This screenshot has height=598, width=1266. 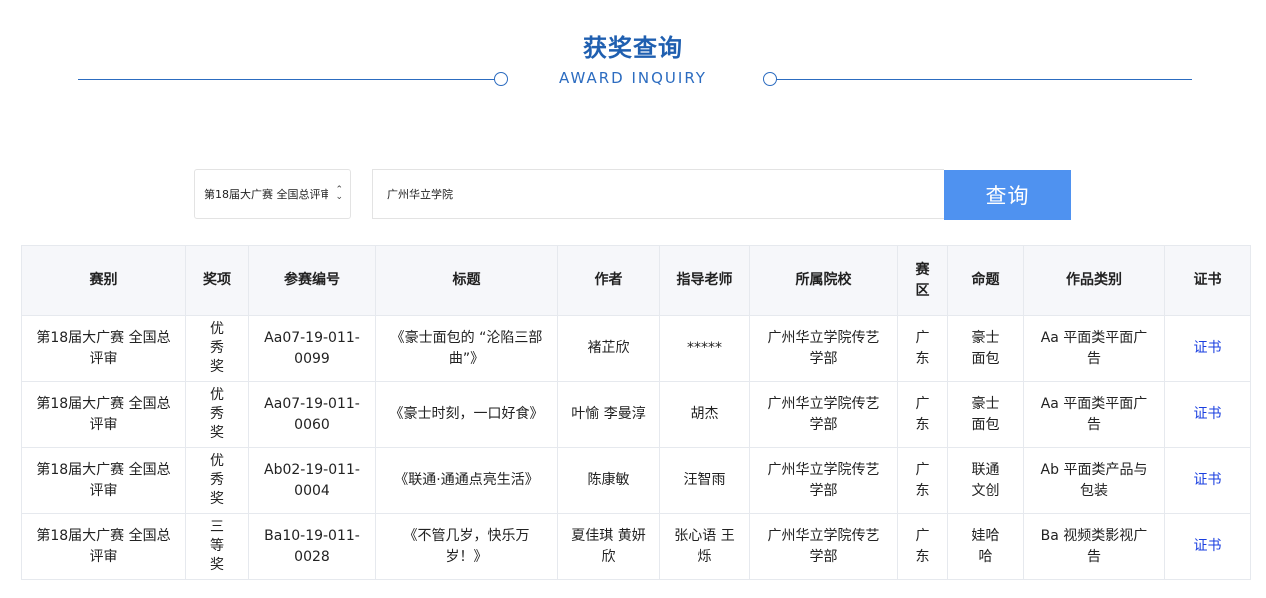 What do you see at coordinates (1007, 195) in the screenshot?
I see `search-button: 查询` at bounding box center [1007, 195].